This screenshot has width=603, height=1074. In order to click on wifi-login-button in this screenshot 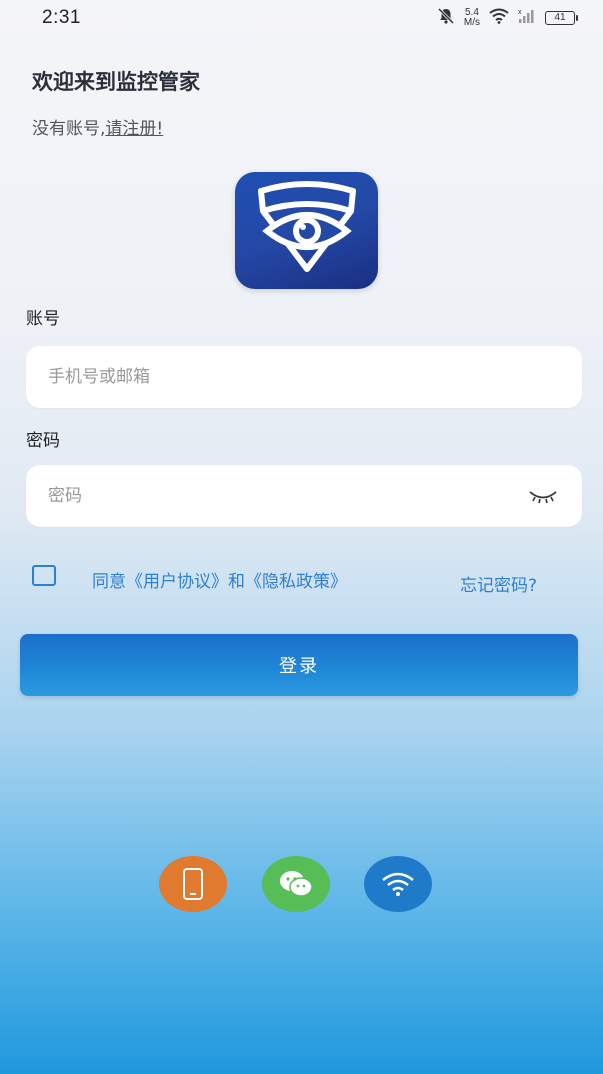, I will do `click(398, 884)`.